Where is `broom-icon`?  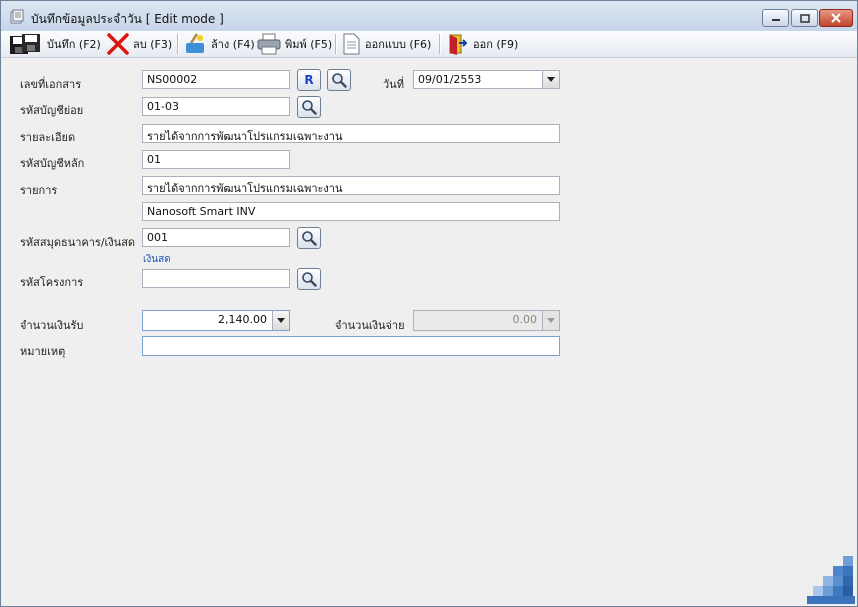
broom-icon is located at coordinates (195, 43).